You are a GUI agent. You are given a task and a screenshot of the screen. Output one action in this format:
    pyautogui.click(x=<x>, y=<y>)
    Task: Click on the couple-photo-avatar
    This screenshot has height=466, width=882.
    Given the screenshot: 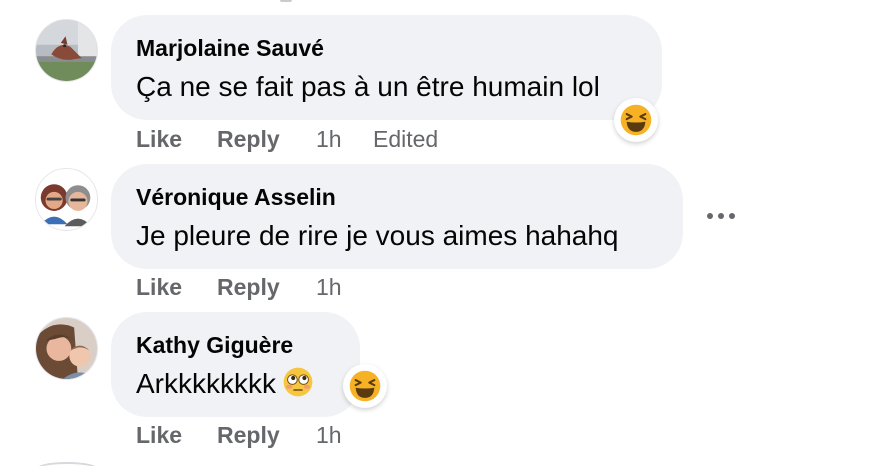 What is the action you would take?
    pyautogui.click(x=66, y=199)
    